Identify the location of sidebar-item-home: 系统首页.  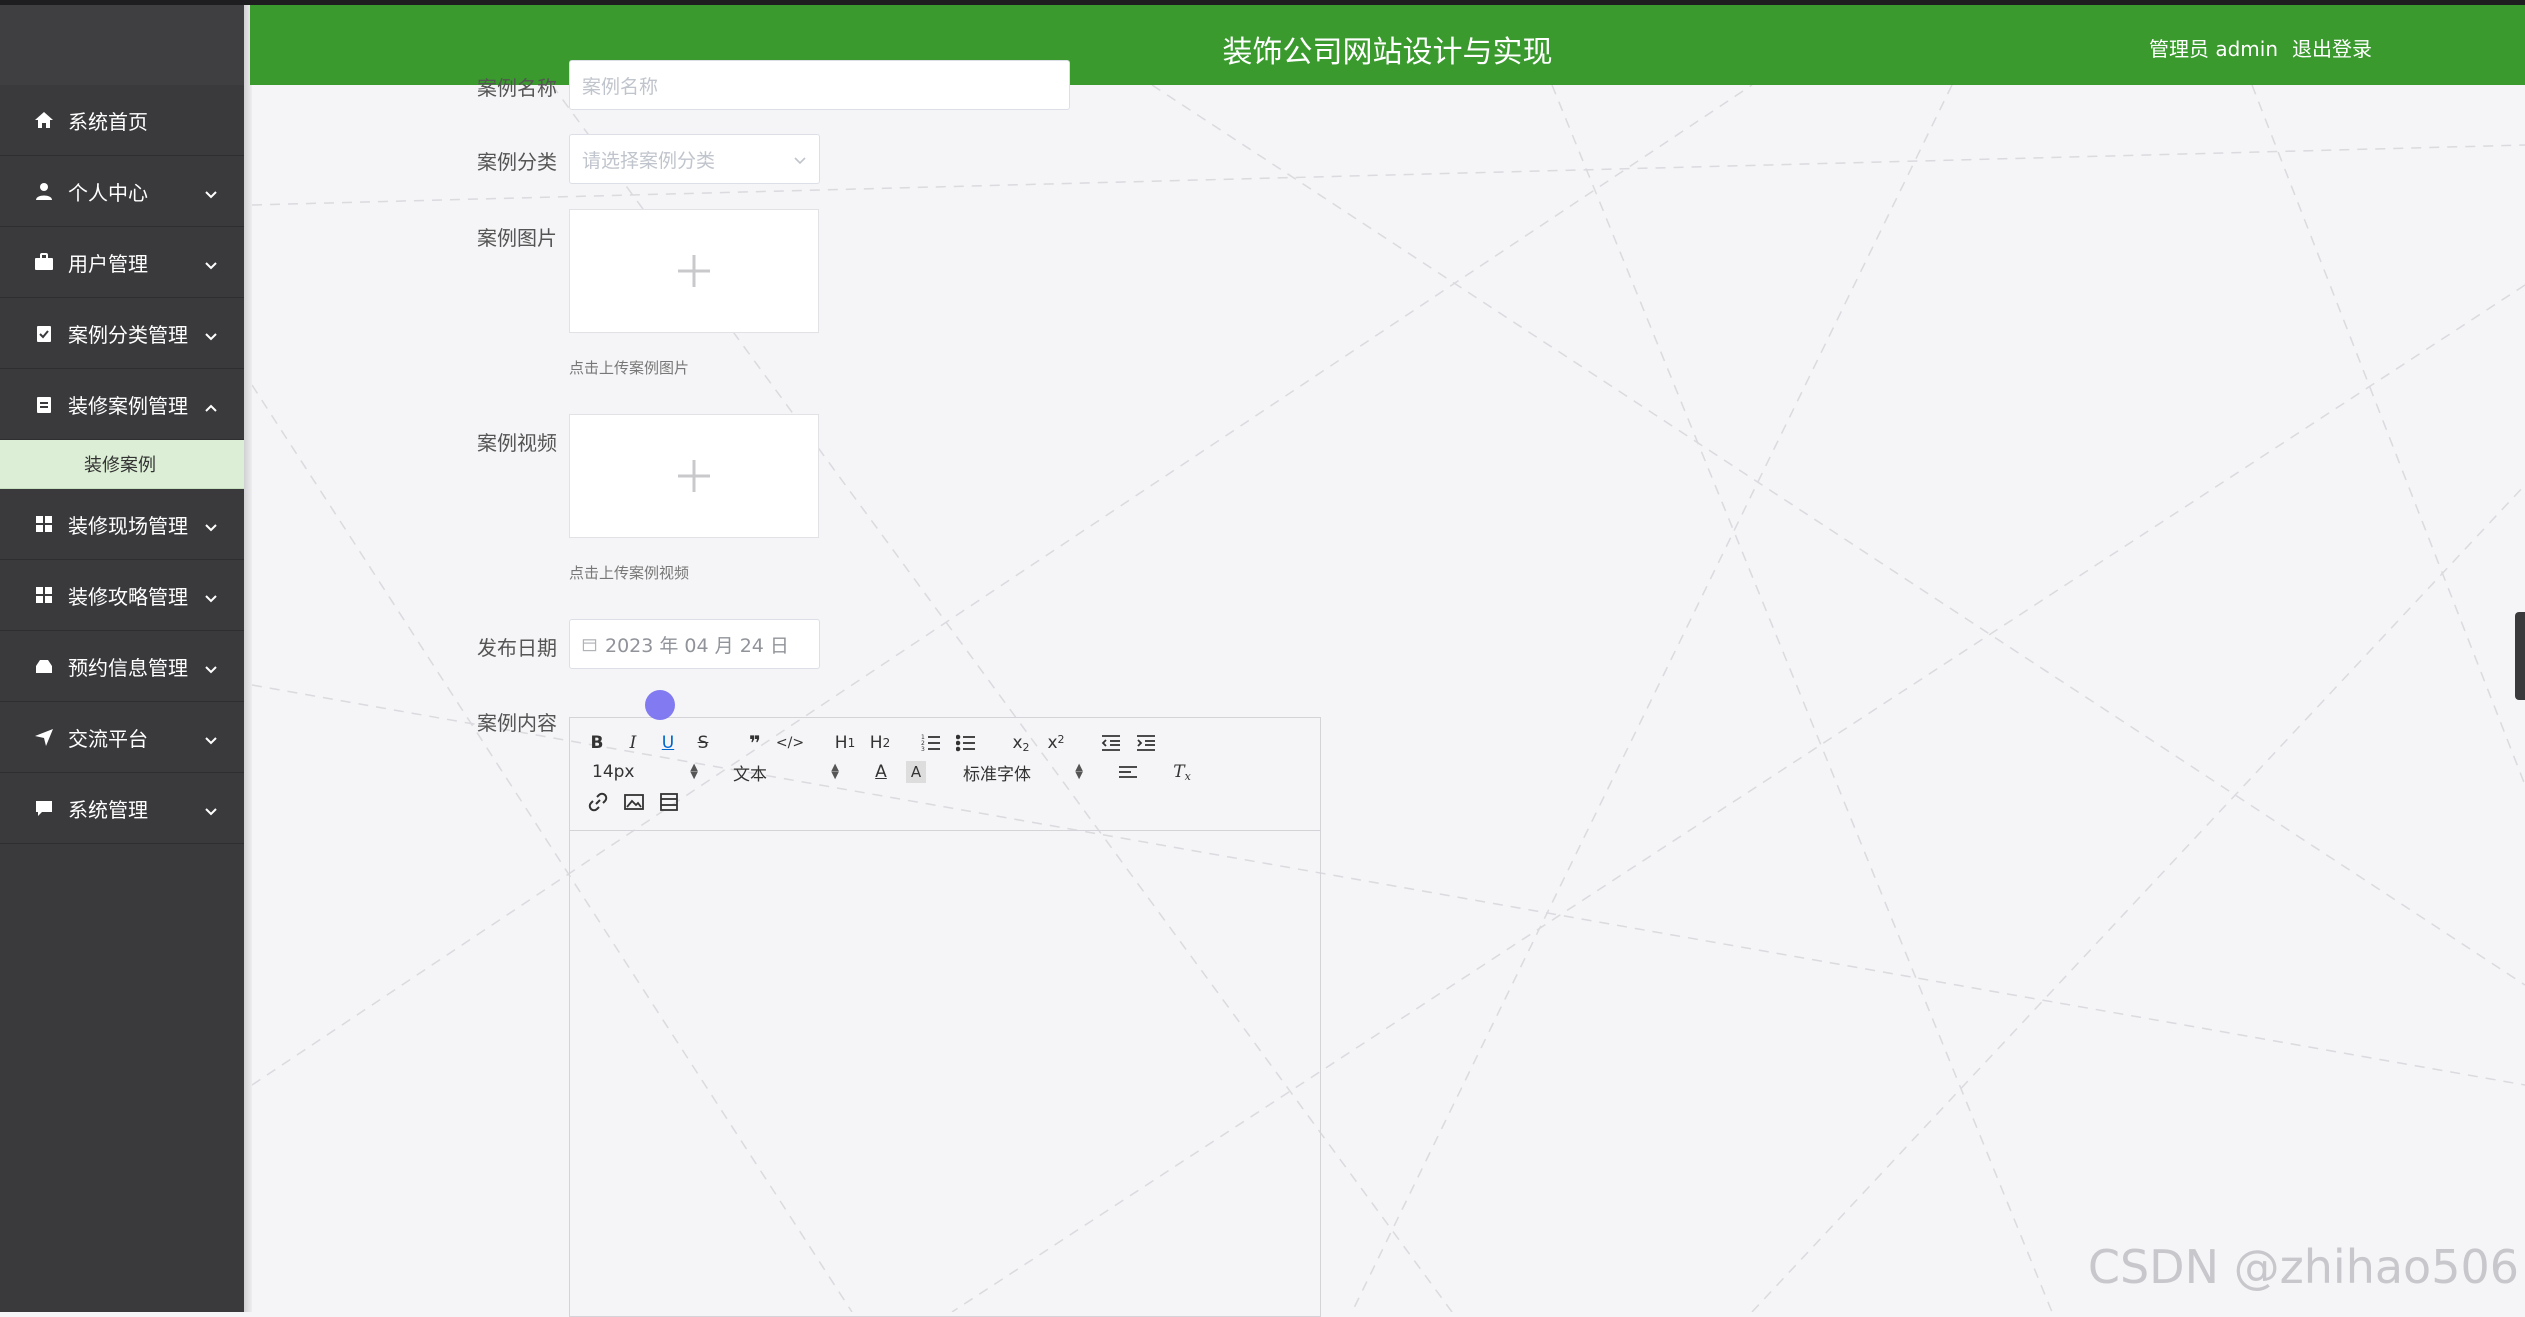
(122, 120).